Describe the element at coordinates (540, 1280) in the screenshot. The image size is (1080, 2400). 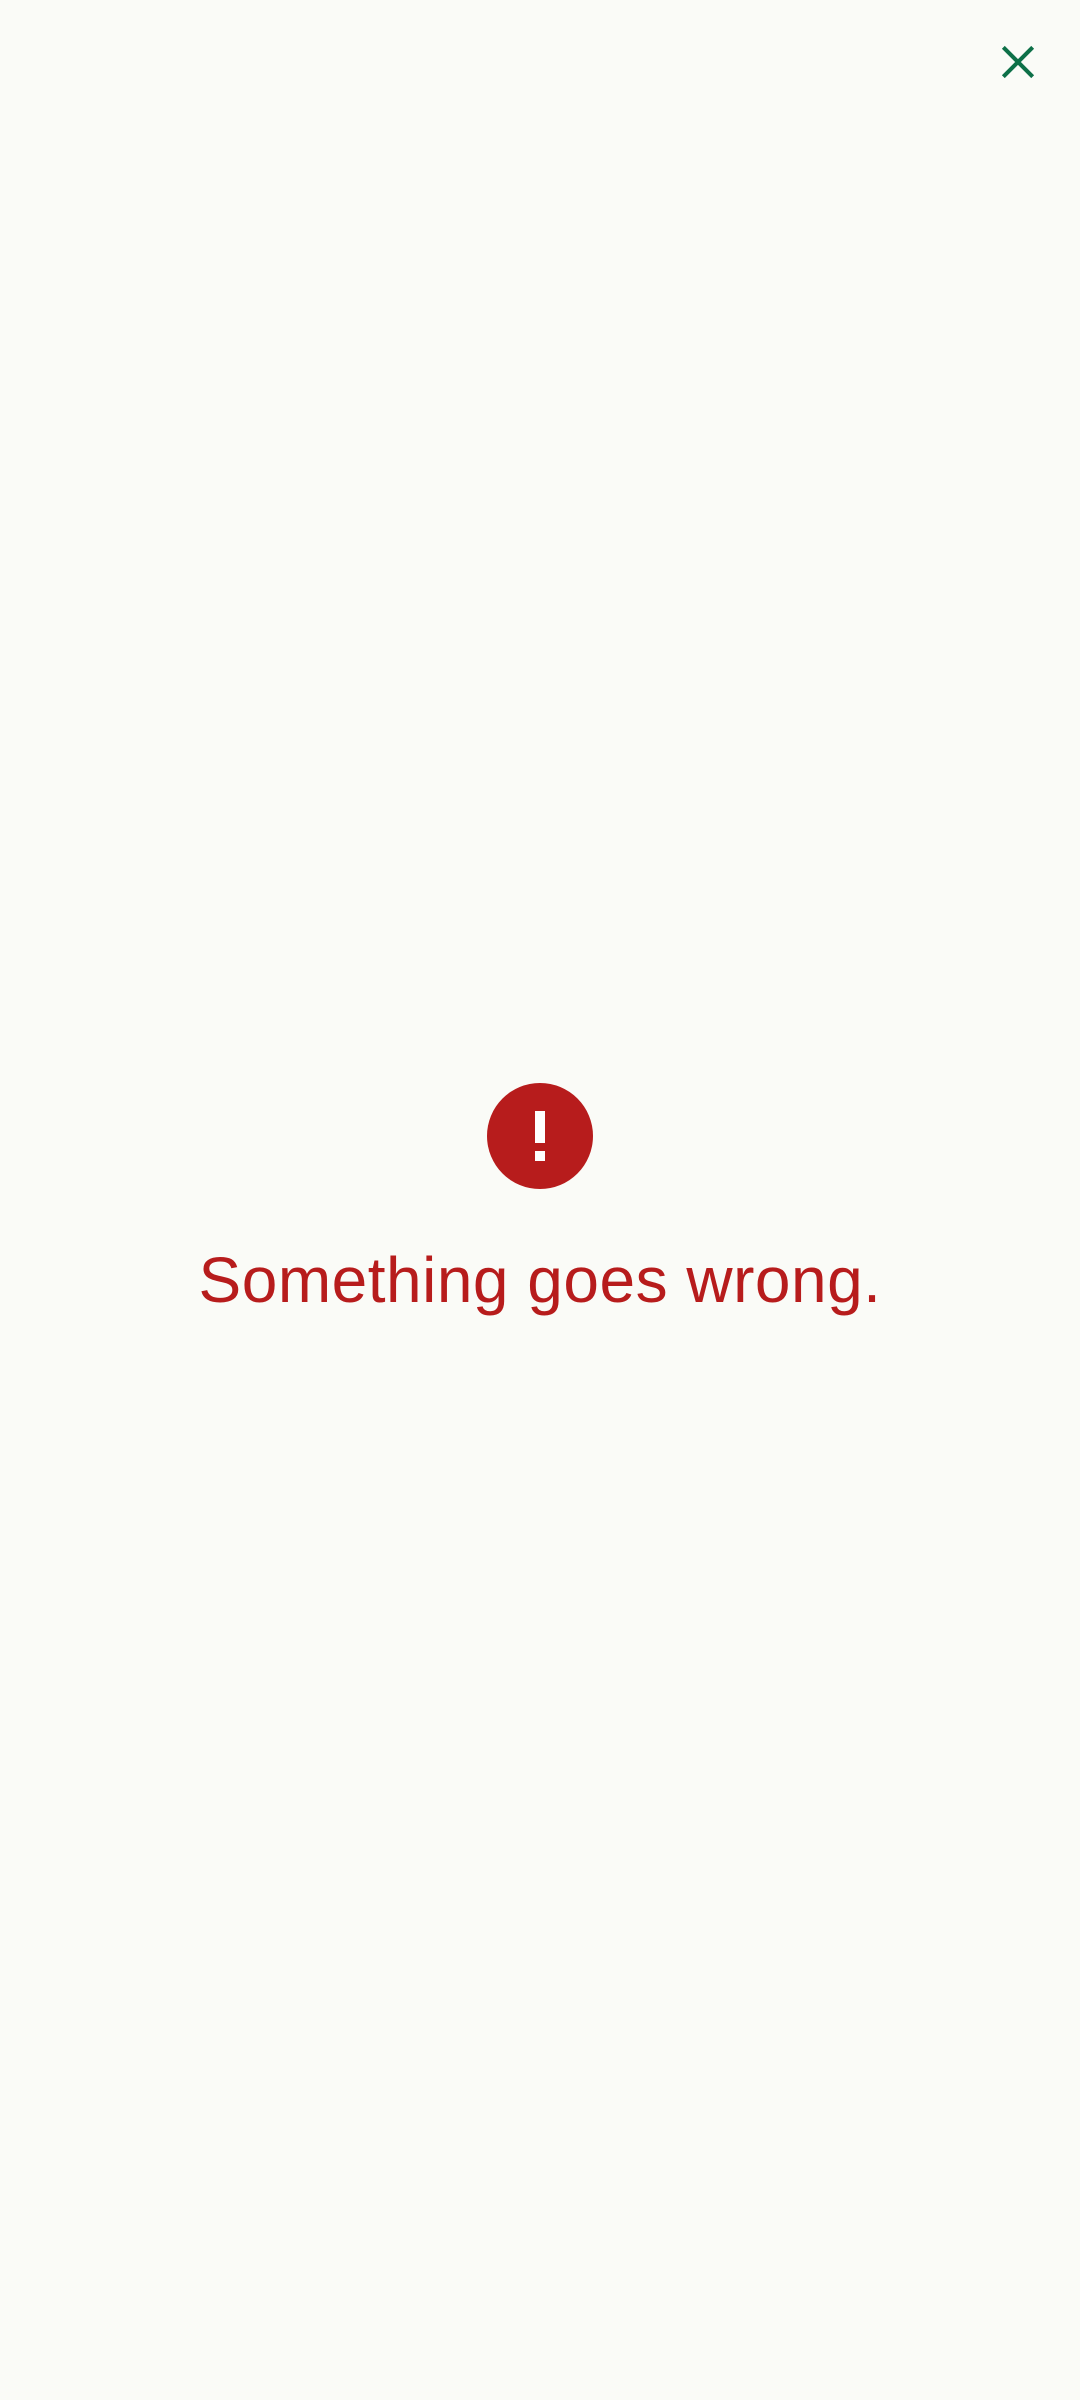
I see `error-message: Something goes wrong.` at that location.